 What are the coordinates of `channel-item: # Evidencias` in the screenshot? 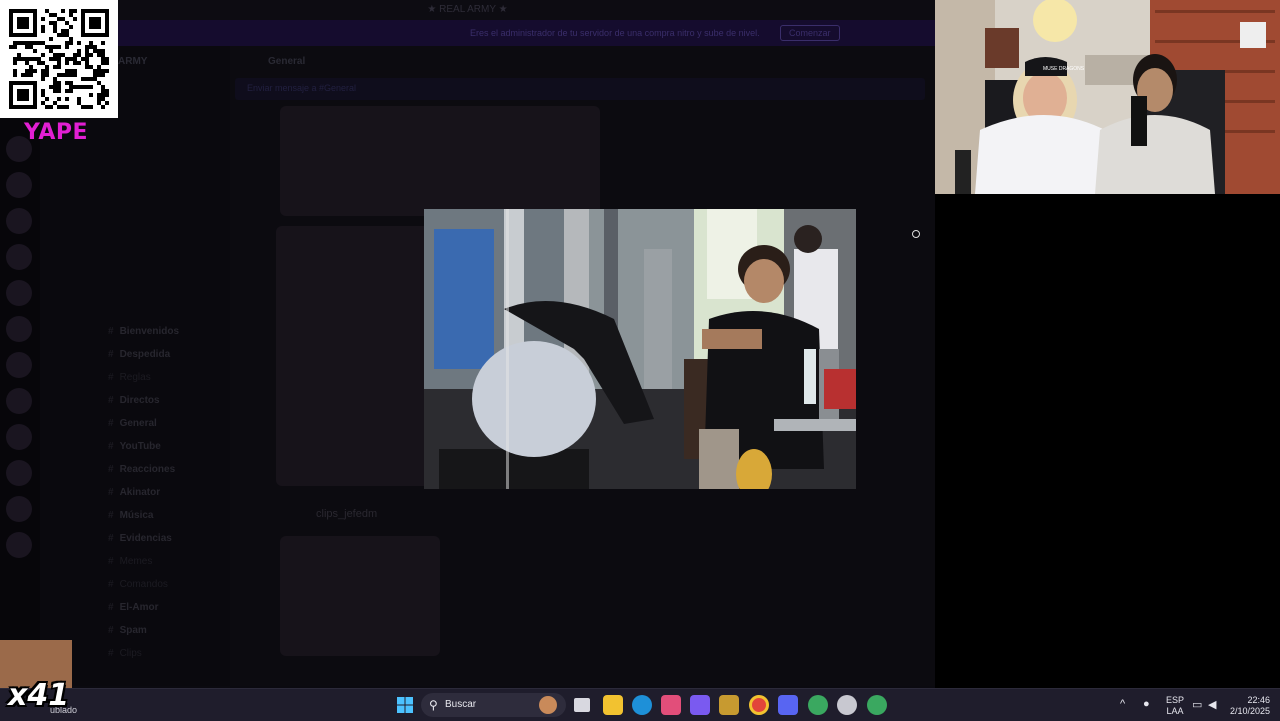 It's located at (140, 538).